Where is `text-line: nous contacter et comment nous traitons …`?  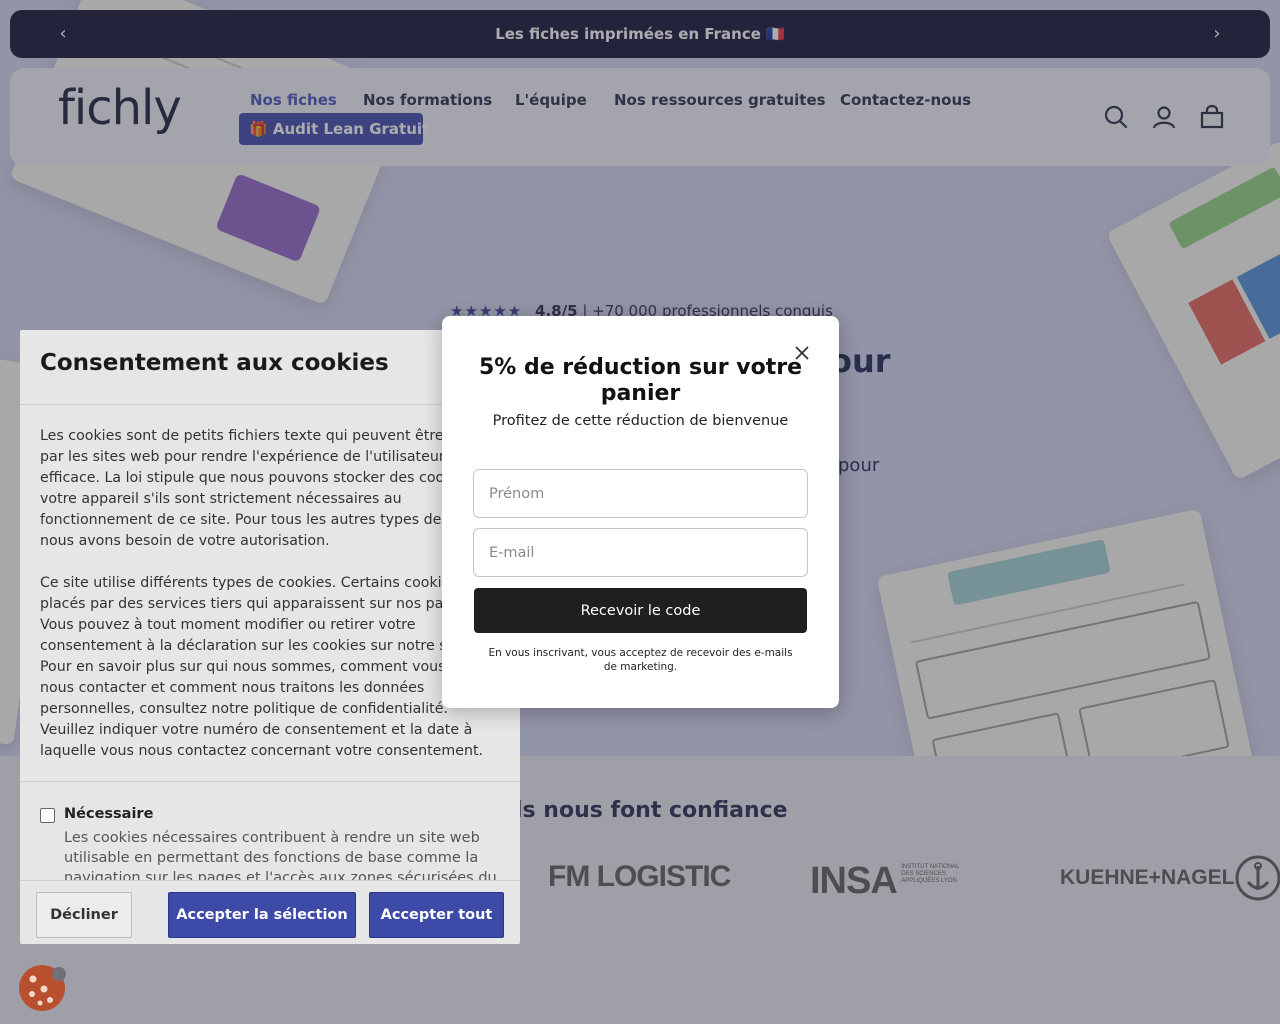
text-line: nous contacter et comment nous traitons … is located at coordinates (232, 688).